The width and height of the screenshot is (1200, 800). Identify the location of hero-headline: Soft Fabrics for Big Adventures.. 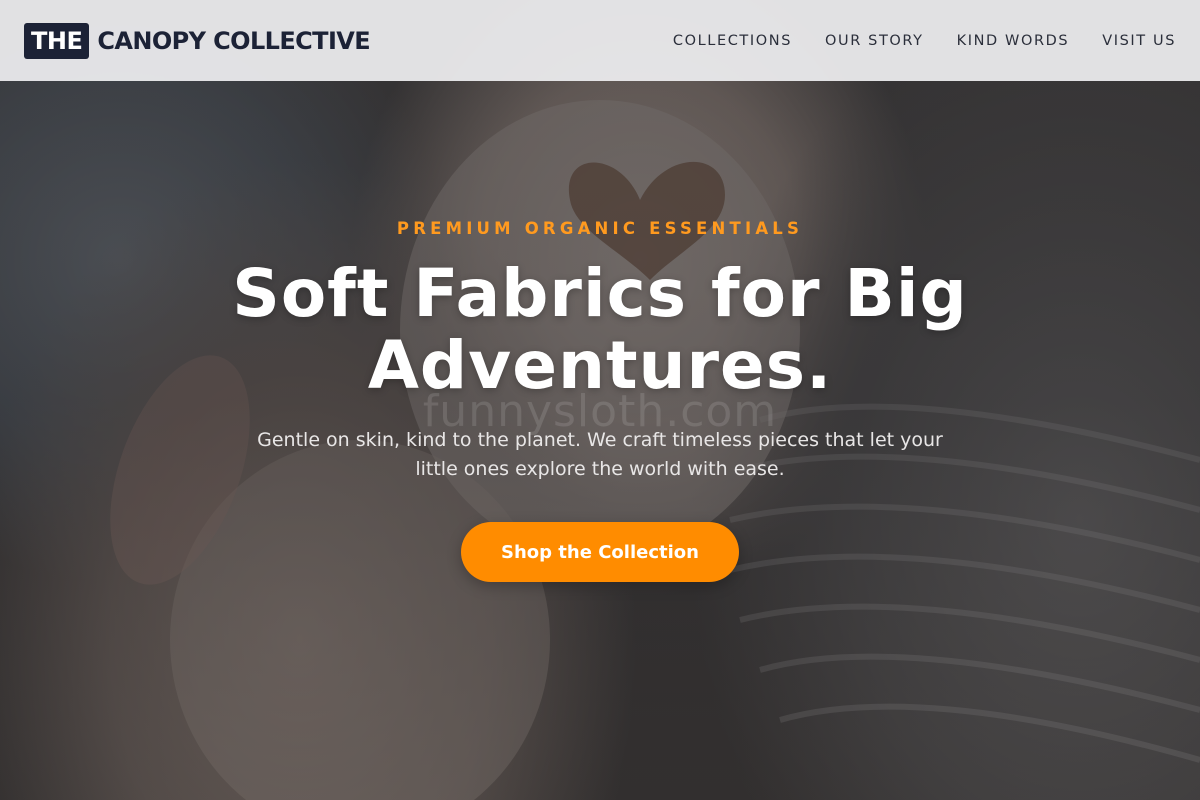
(600, 330).